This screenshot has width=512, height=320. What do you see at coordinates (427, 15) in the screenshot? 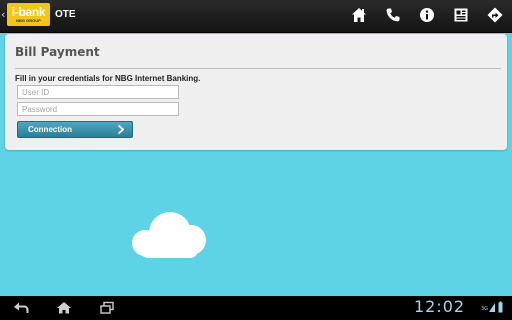
I see `info-icon` at bounding box center [427, 15].